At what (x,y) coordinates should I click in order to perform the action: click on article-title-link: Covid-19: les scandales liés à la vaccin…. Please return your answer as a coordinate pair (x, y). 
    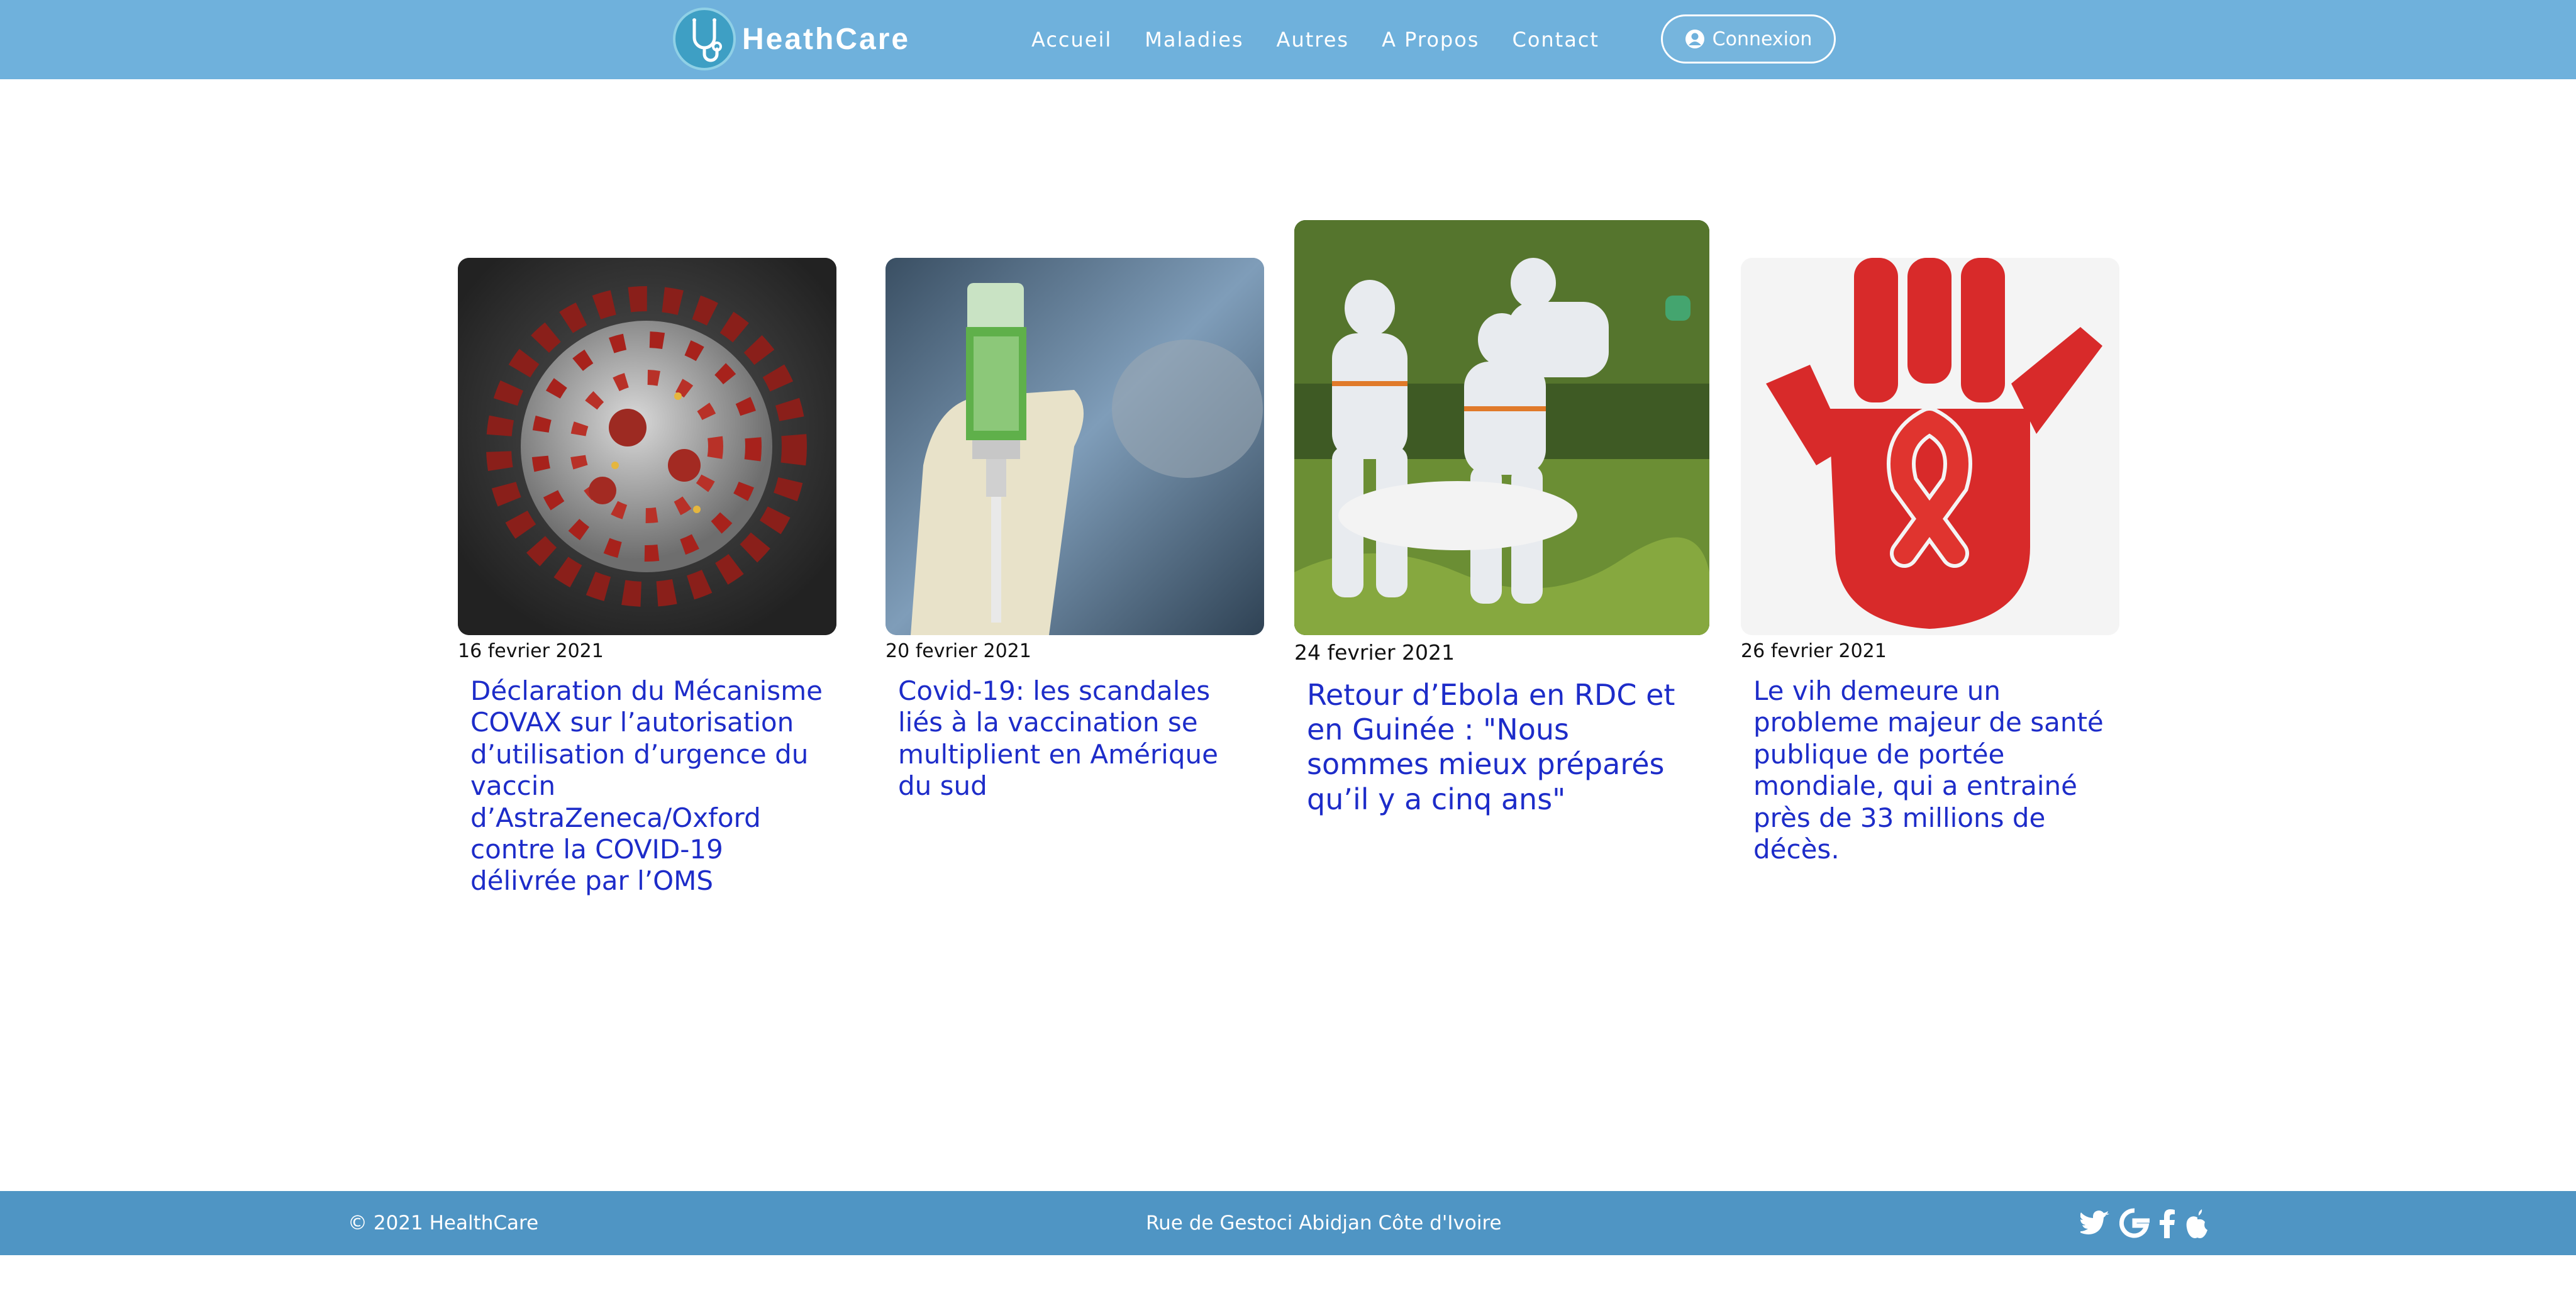
    Looking at the image, I should click on (1077, 738).